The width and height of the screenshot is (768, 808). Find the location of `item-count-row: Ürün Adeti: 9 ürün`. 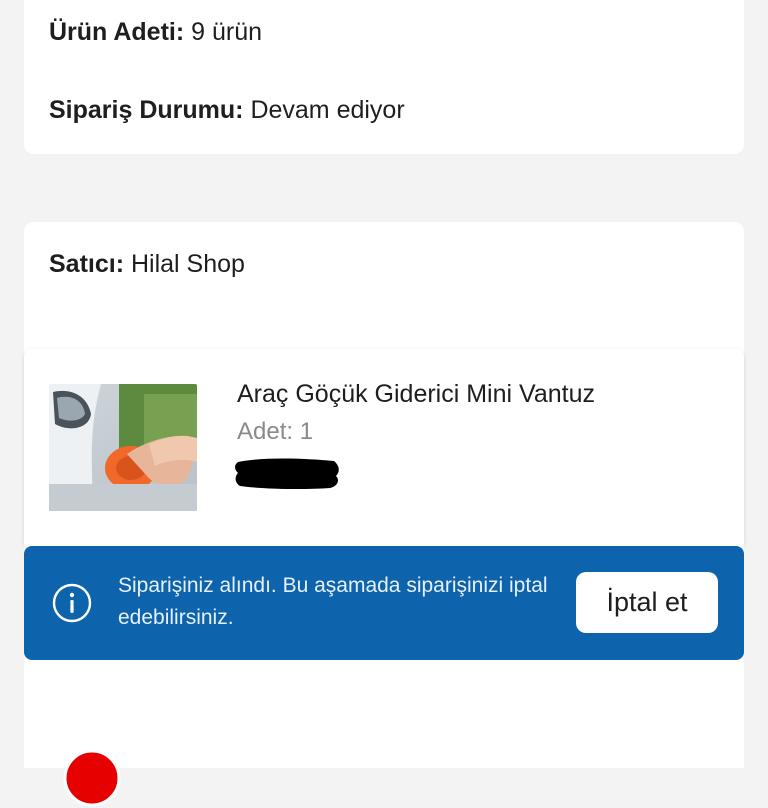

item-count-row: Ürün Adeti: 9 ürün is located at coordinates (155, 32).